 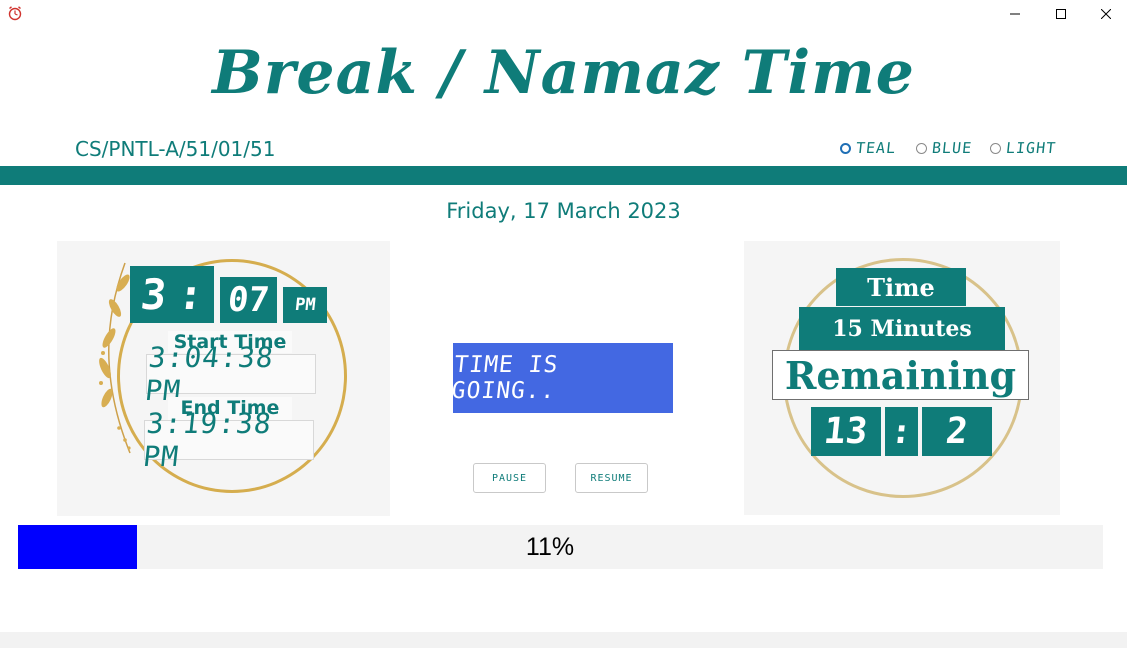 I want to click on minimize-icon, so click(x=1015, y=14).